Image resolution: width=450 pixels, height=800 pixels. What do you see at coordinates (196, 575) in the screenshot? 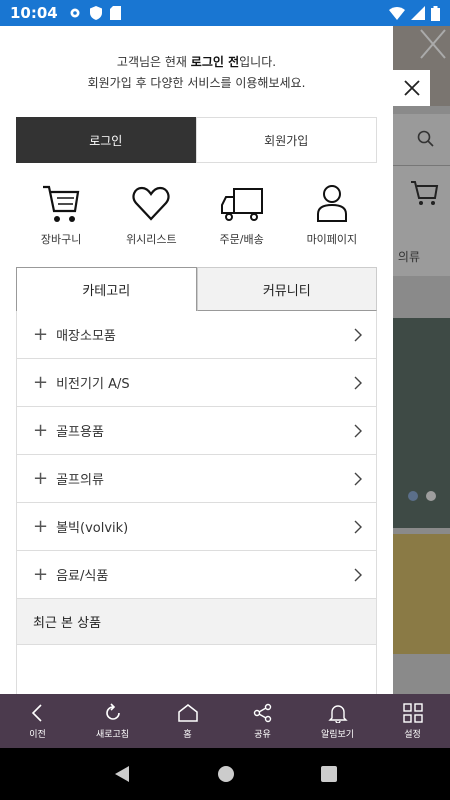
I see `category-item: + 음료/식품` at bounding box center [196, 575].